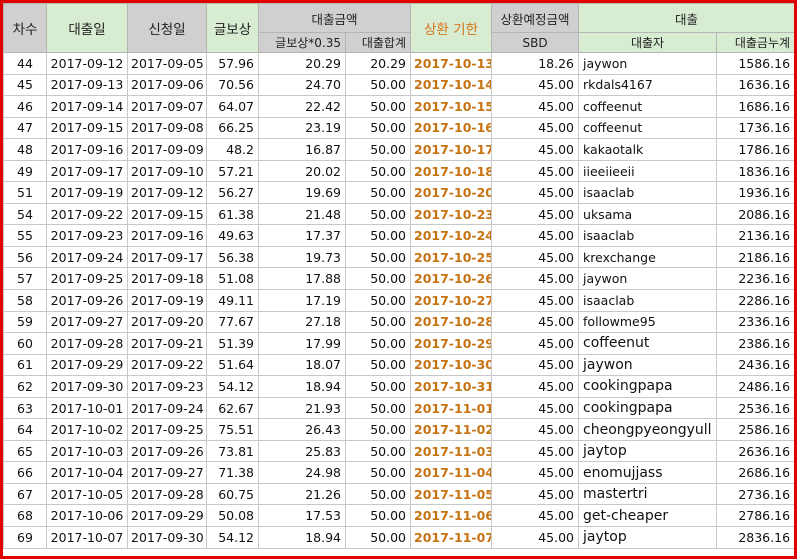 This screenshot has width=797, height=559. I want to click on cell-loan-date: 2017-09-25, so click(87, 279).